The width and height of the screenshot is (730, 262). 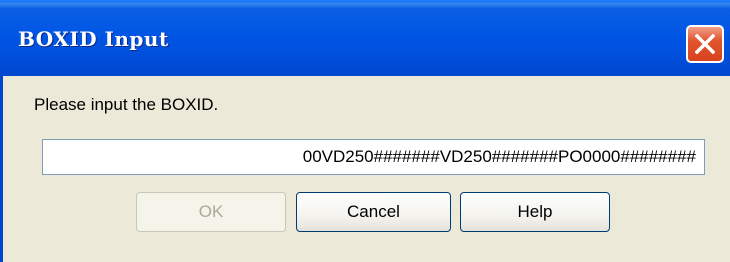 I want to click on window-title: BOXID Input, so click(x=93, y=39).